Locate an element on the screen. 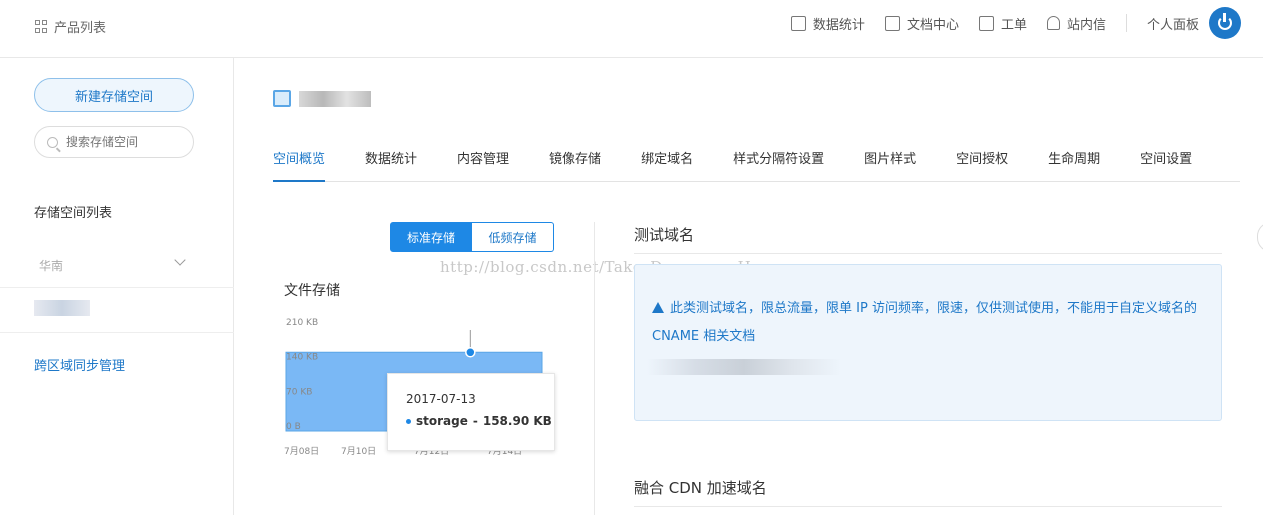 The image size is (1263, 515). clipboard-icon is located at coordinates (986, 23).